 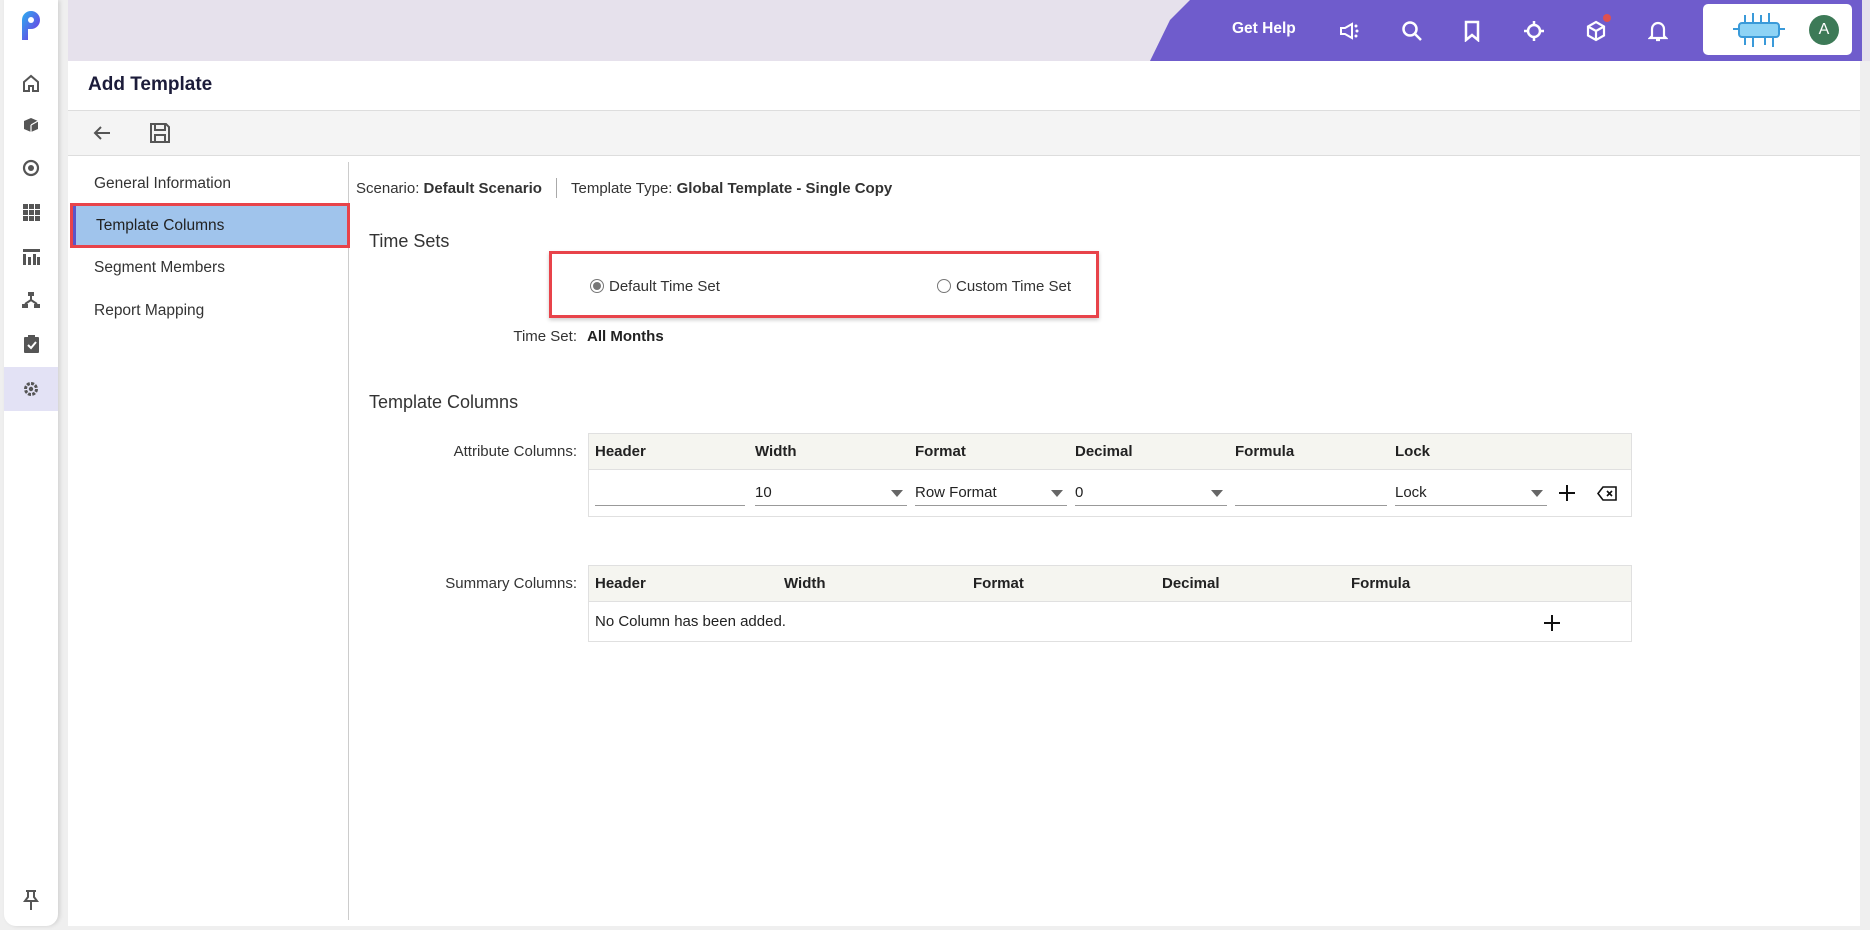 What do you see at coordinates (409, 241) in the screenshot?
I see `time-sets-heading: Time Sets` at bounding box center [409, 241].